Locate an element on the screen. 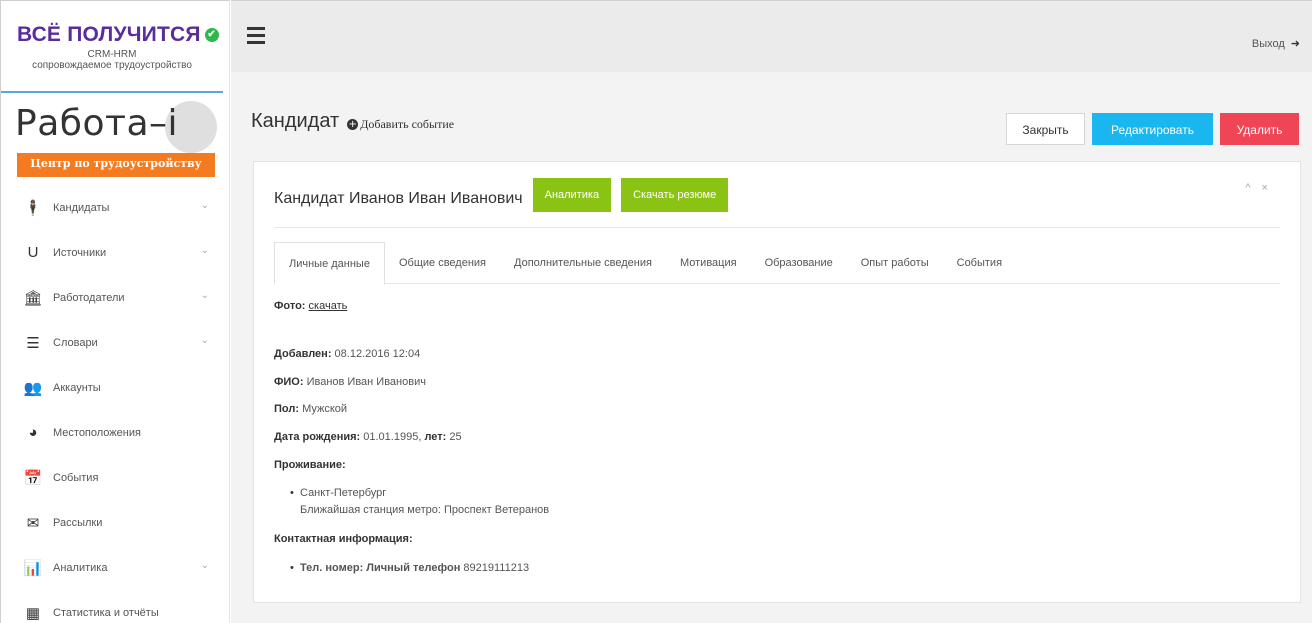  envelope-icon: ✉ is located at coordinates (33, 523).